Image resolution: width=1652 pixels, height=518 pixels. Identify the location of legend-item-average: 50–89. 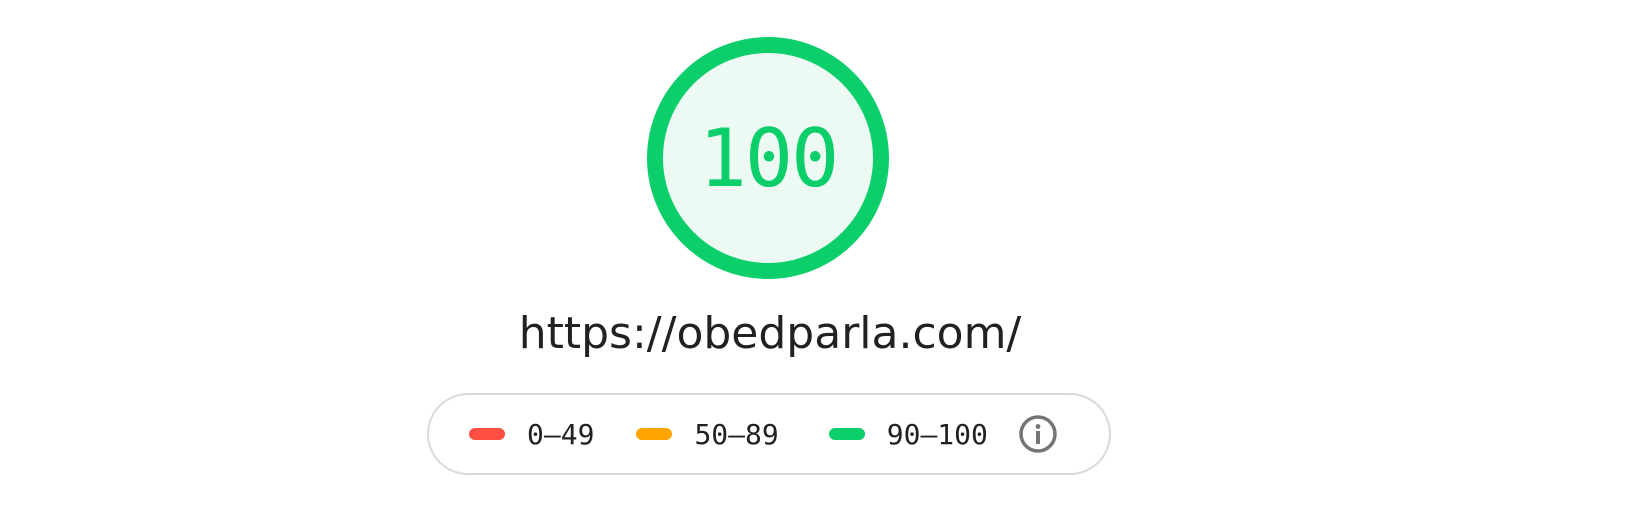
(707, 434).